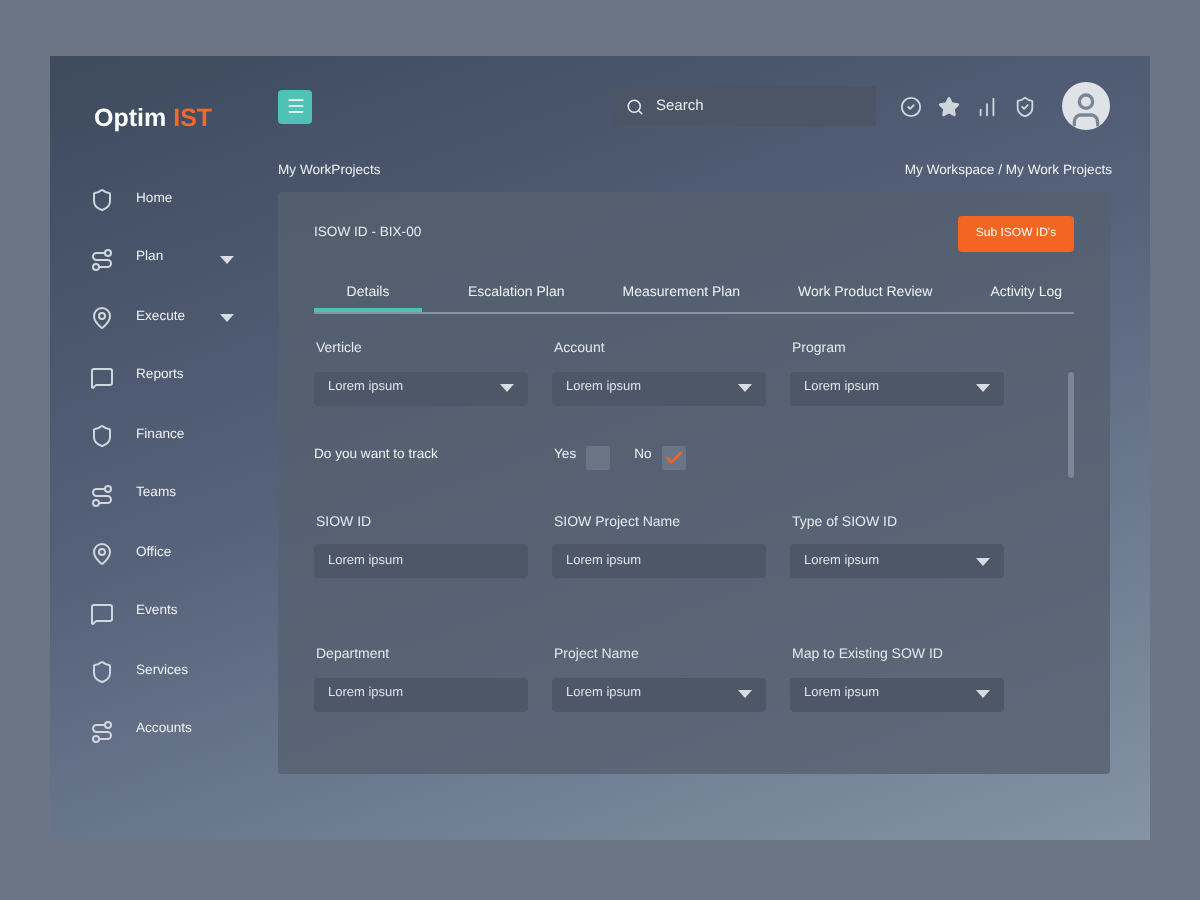  I want to click on checkbox, so click(673, 457).